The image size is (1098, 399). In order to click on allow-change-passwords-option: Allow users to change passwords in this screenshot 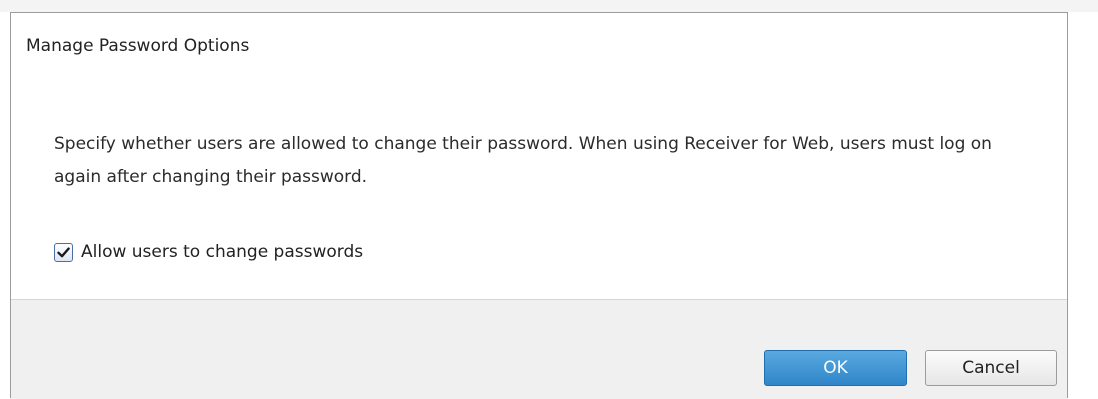, I will do `click(208, 252)`.